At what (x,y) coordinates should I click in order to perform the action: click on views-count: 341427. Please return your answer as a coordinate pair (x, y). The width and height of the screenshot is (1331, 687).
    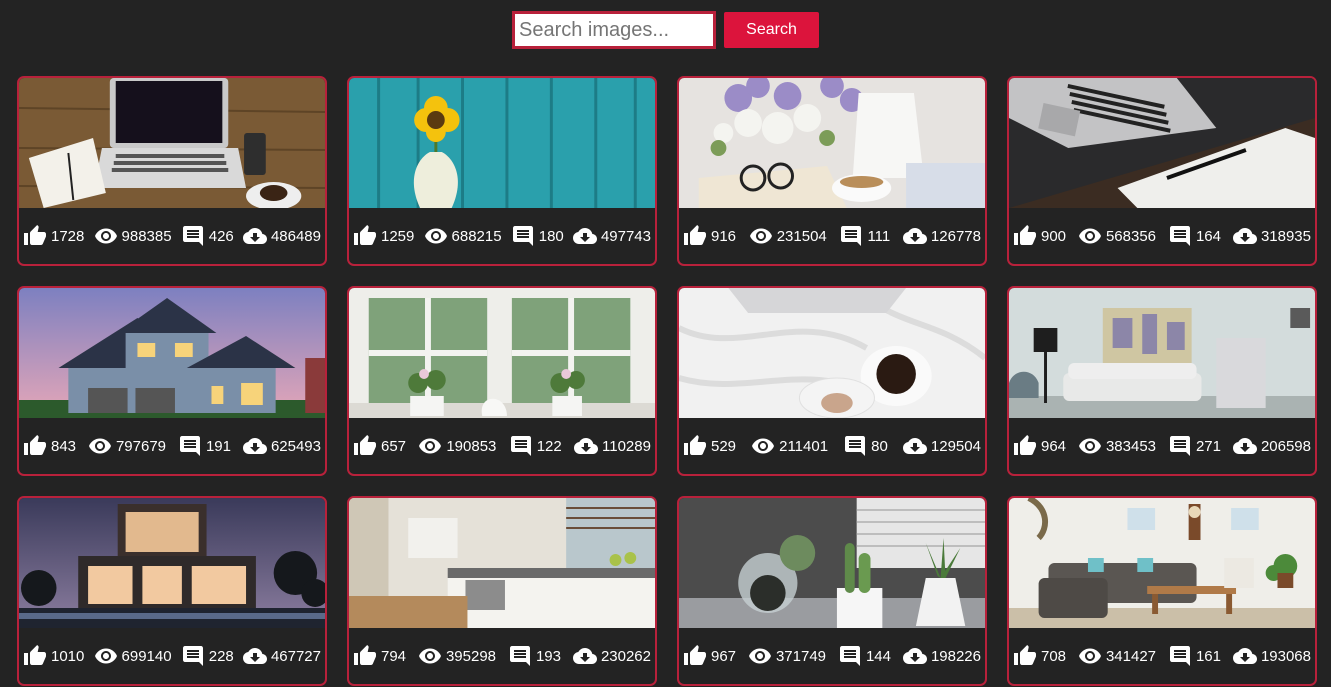
    Looking at the image, I should click on (1131, 656).